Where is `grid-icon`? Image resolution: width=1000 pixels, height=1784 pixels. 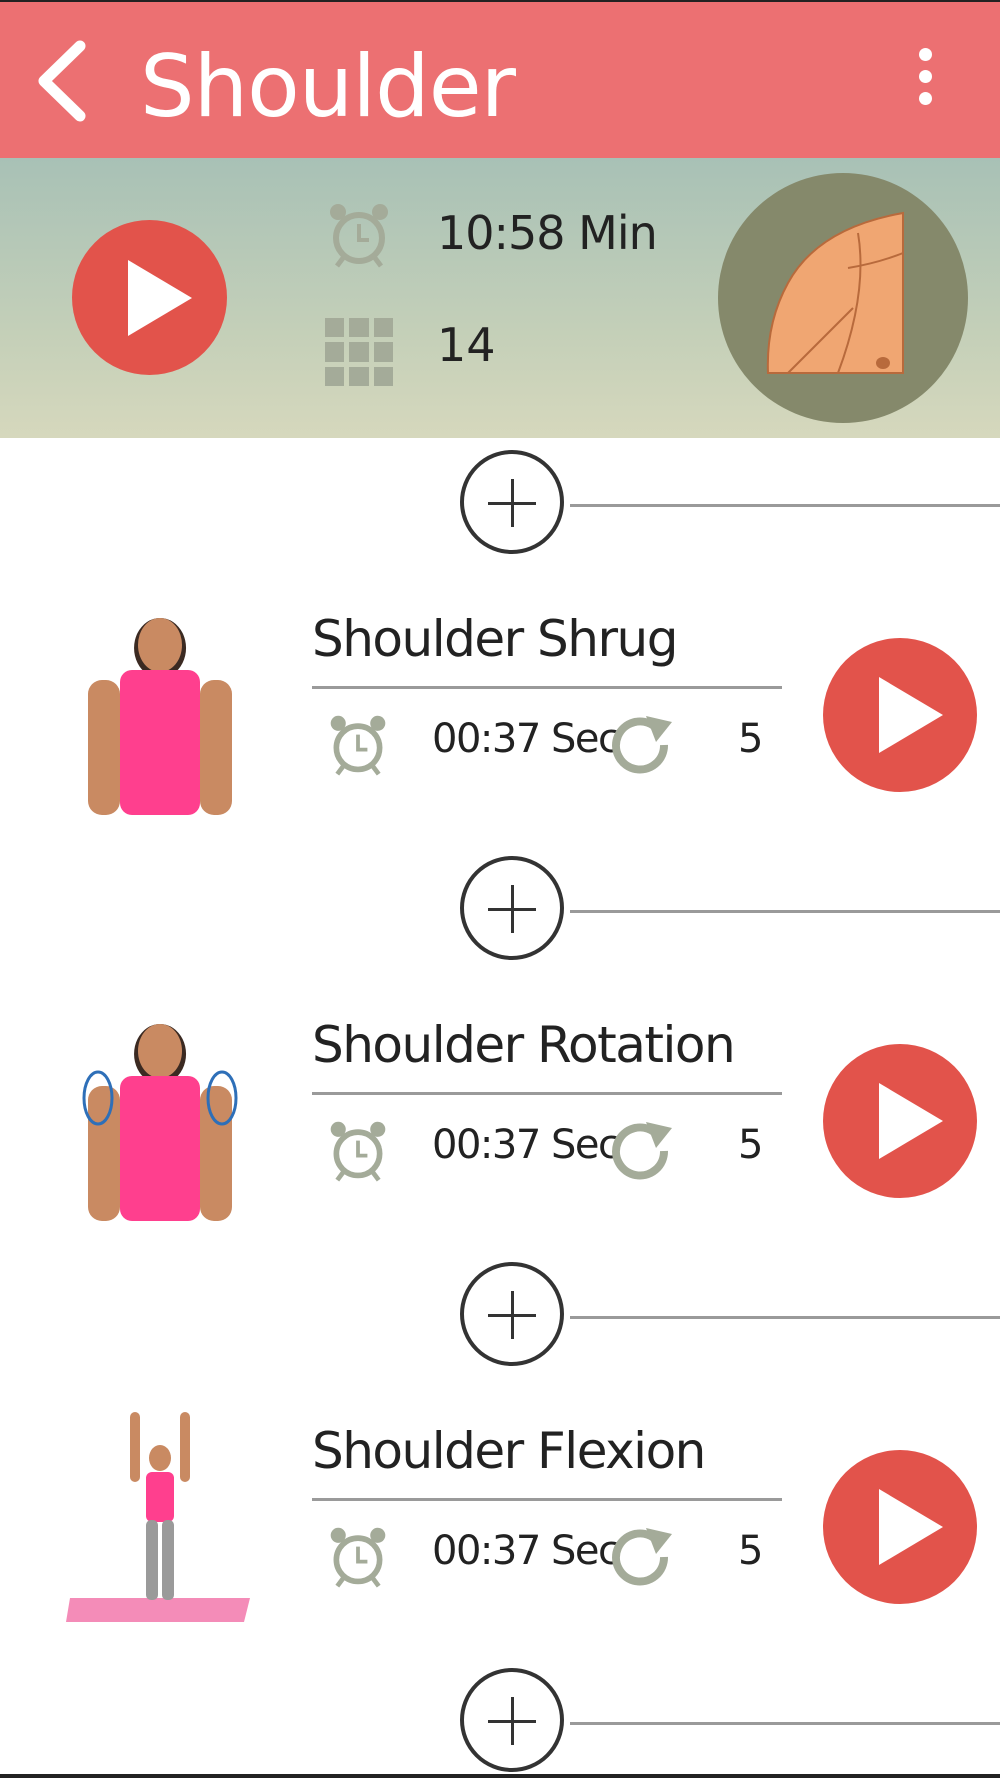 grid-icon is located at coordinates (359, 352).